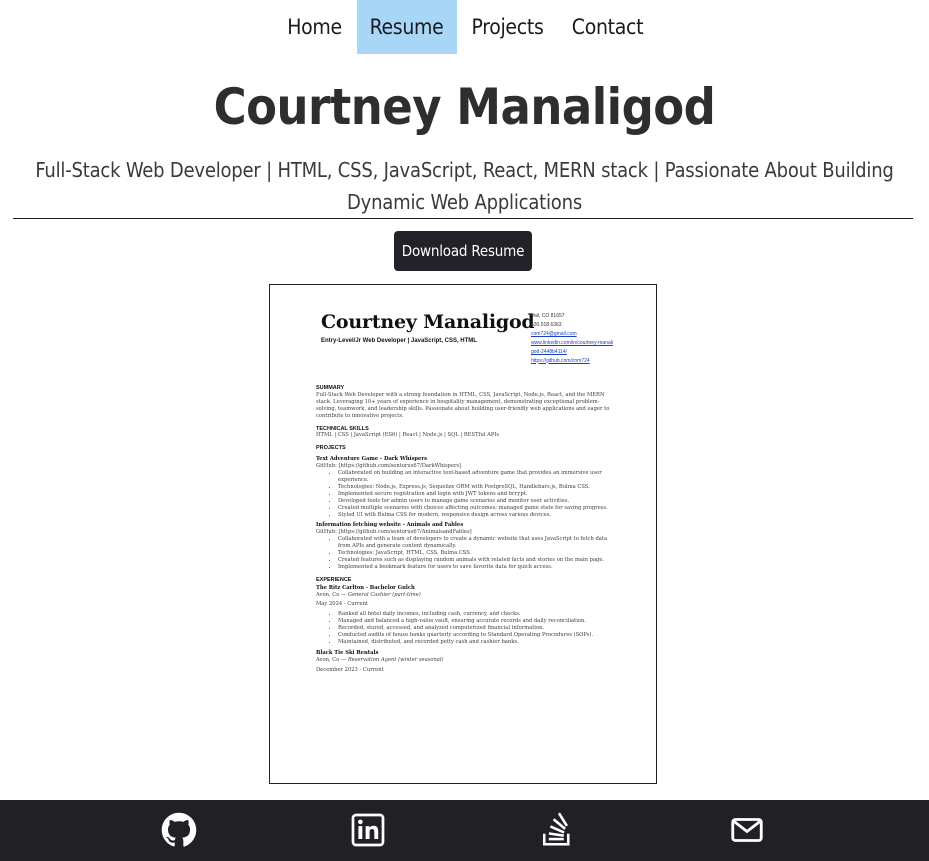 This screenshot has width=929, height=861. Describe the element at coordinates (546, 324) in the screenshot. I see `resume-phone: 630.518.6363` at that location.